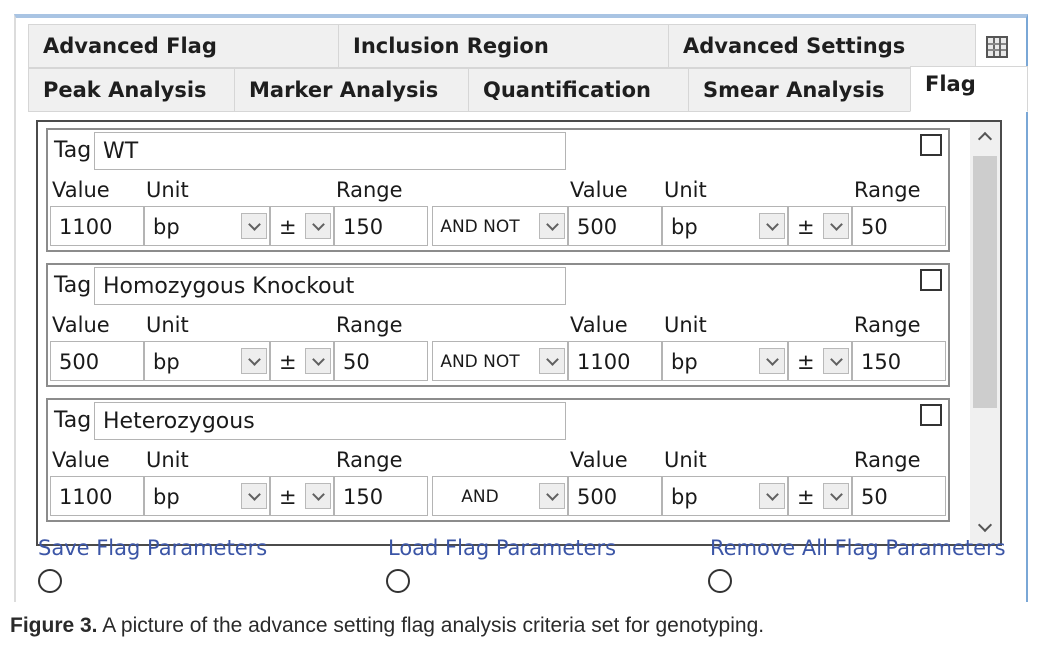 Image resolution: width=1040 pixels, height=646 pixels. I want to click on load-radio, so click(398, 581).